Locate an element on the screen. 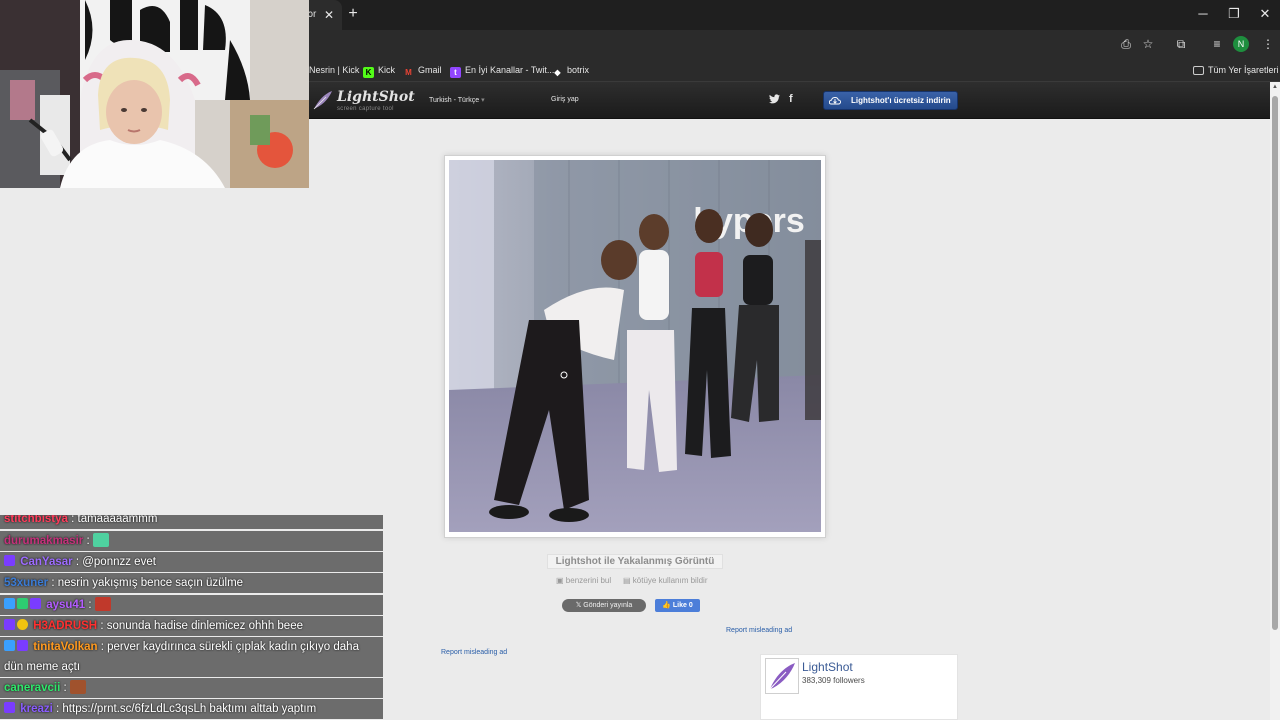  report-ad-link-left: Report misleading ad is located at coordinates (474, 652).